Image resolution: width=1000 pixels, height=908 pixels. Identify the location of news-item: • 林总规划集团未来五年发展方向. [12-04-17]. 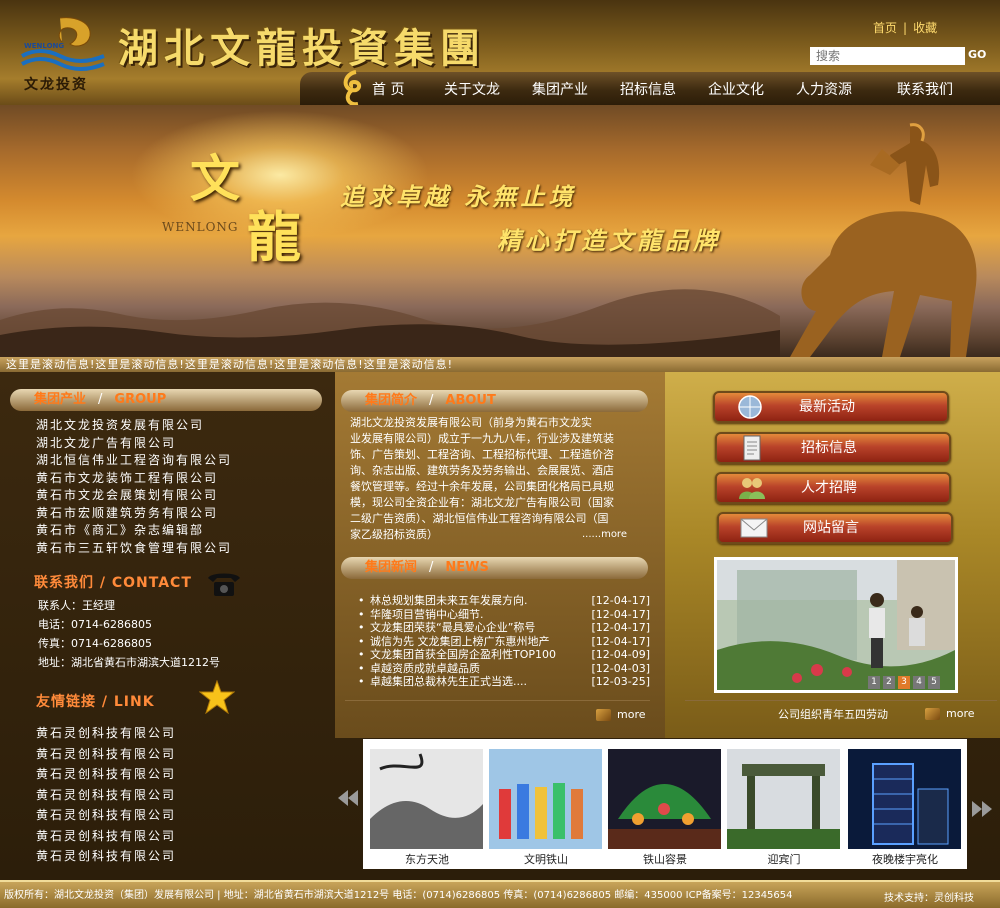
(504, 601).